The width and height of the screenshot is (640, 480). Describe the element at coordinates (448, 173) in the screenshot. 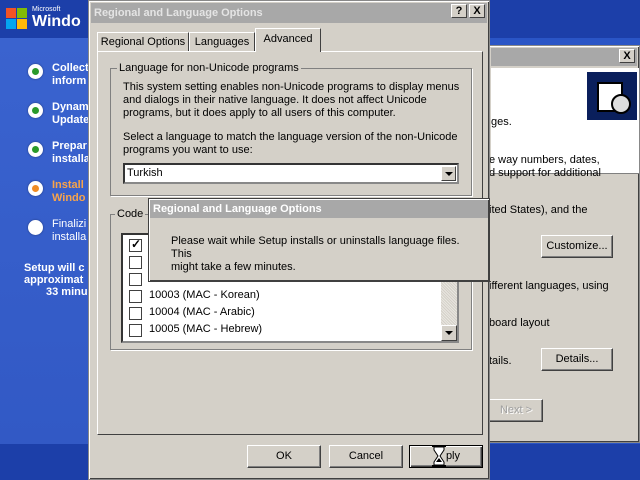

I see `chevron-down-icon` at that location.